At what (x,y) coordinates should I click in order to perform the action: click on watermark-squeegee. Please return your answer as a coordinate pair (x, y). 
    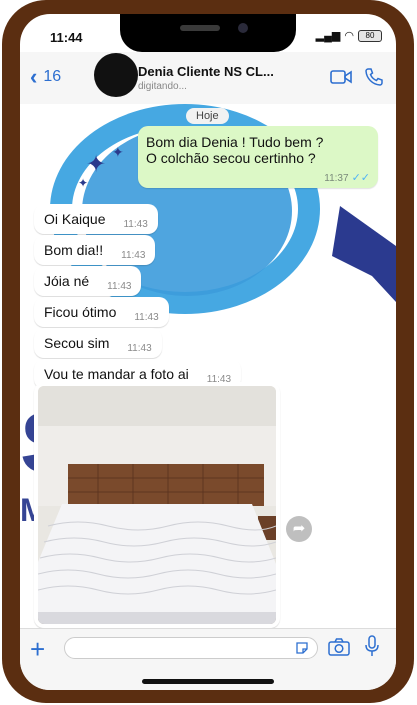
    Looking at the image, I should click on (364, 254).